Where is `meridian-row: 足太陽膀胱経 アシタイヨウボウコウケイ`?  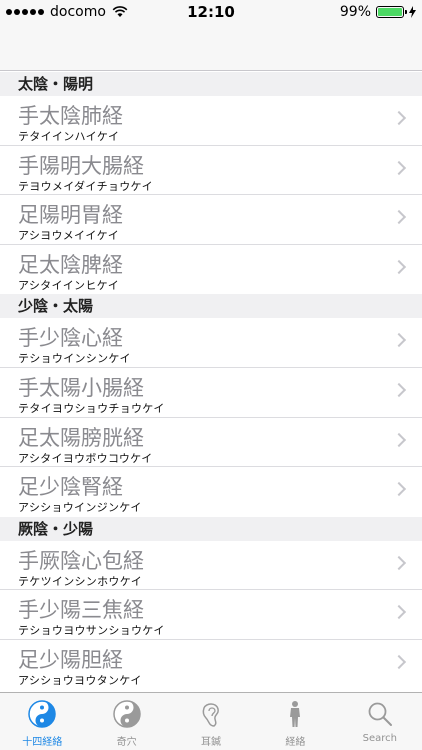 meridian-row: 足太陽膀胱経 アシタイヨウボウコウケイ is located at coordinates (211, 443).